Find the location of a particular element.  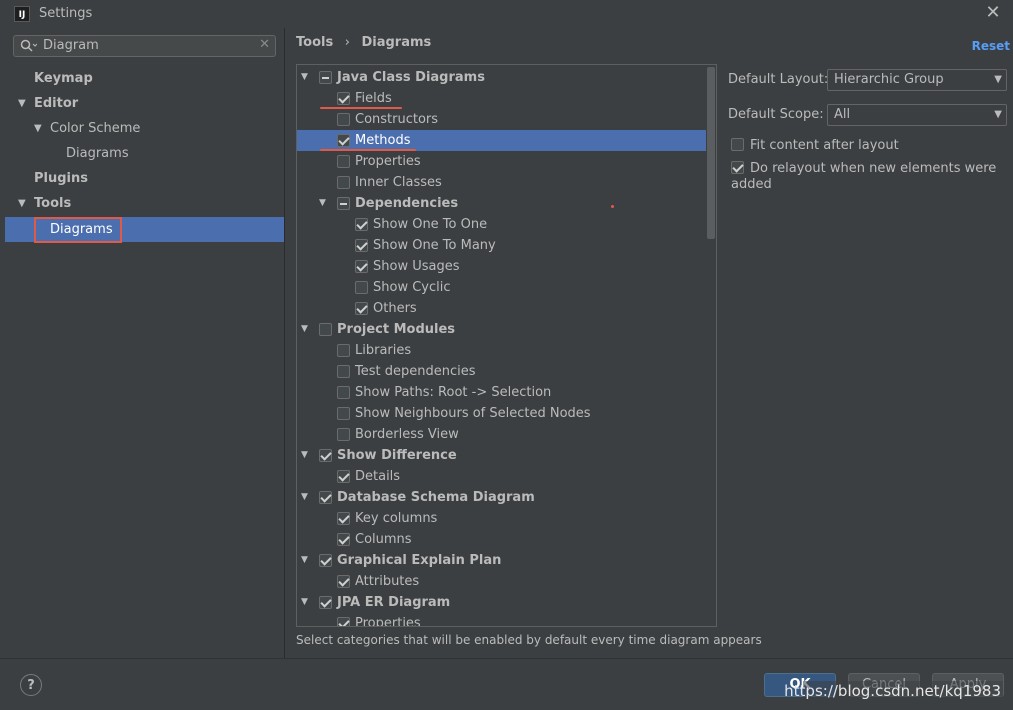

tree-row-details: Details is located at coordinates (502, 476).